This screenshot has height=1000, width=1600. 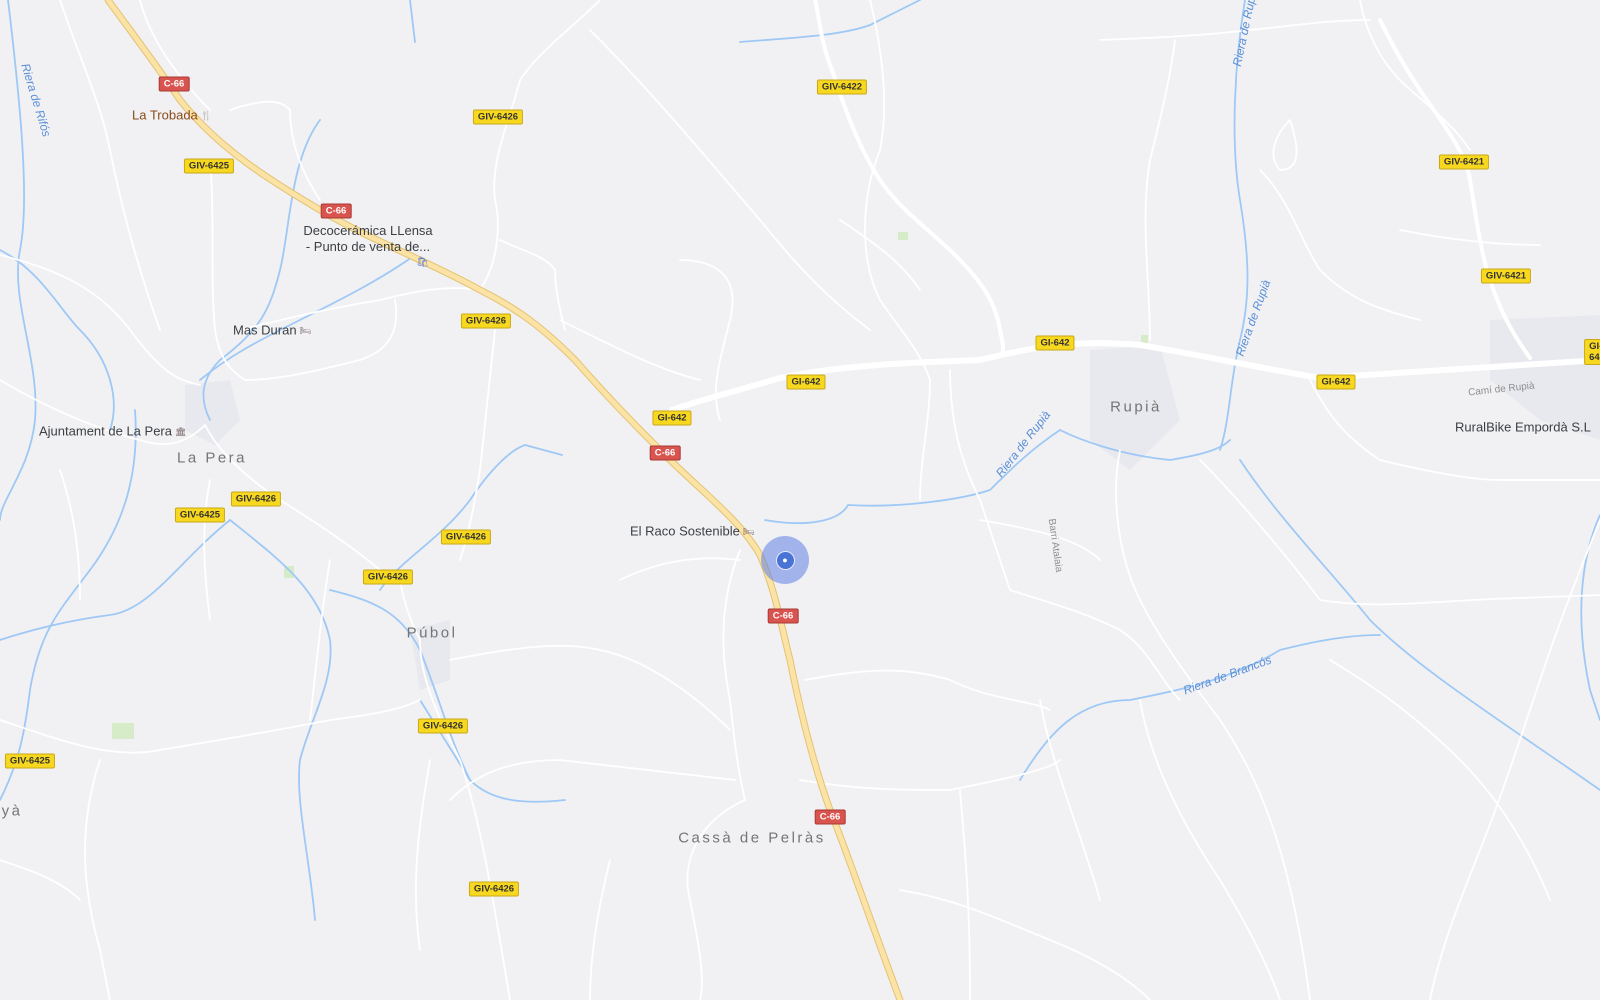 What do you see at coordinates (172, 115) in the screenshot?
I see `poi-la-trobada: La Trobada 🍴` at bounding box center [172, 115].